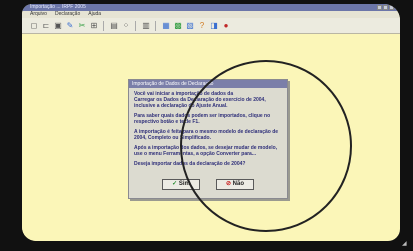 The height and width of the screenshot is (251, 413). What do you see at coordinates (184, 184) in the screenshot?
I see `yes-label: Sim` at bounding box center [184, 184].